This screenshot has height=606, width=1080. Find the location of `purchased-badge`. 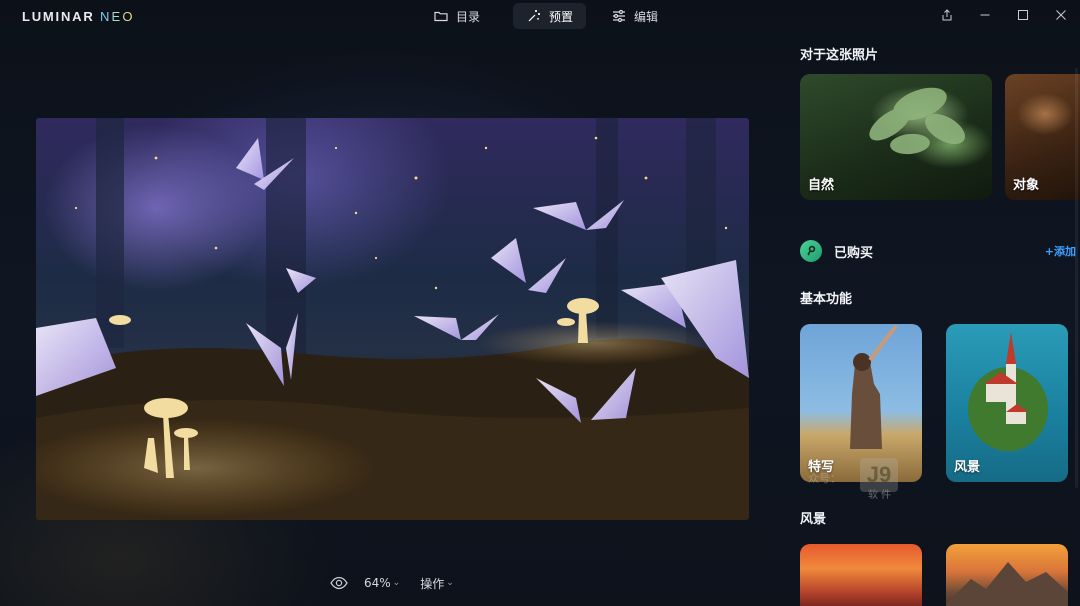

purchased-badge is located at coordinates (811, 251).